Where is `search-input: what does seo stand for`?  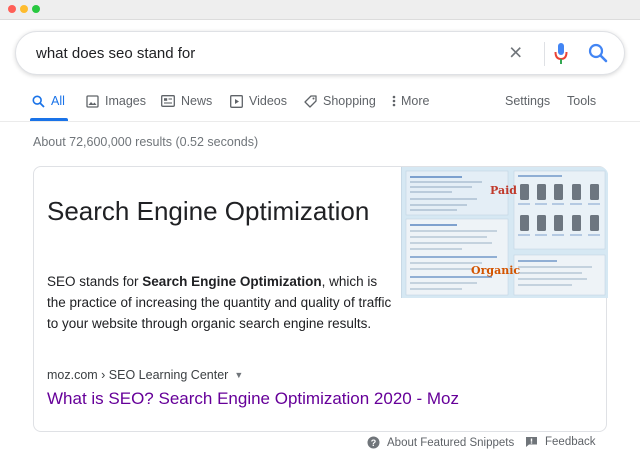
search-input: what does seo stand for is located at coordinates (115, 53).